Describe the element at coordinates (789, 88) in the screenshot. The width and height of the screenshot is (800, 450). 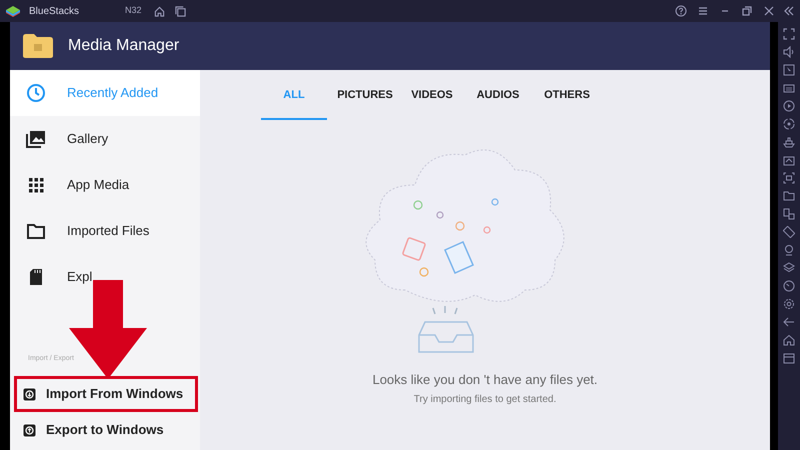
I see `keyboard-icon` at that location.